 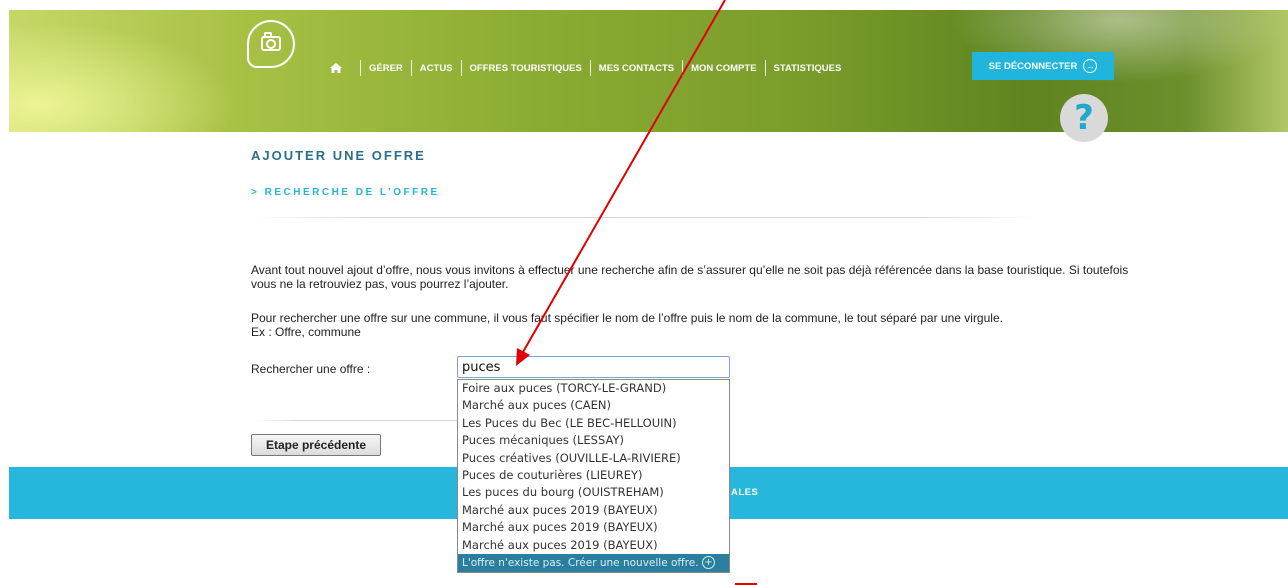 I want to click on page-title: AJOUTER UNE OFFRE, so click(x=338, y=155).